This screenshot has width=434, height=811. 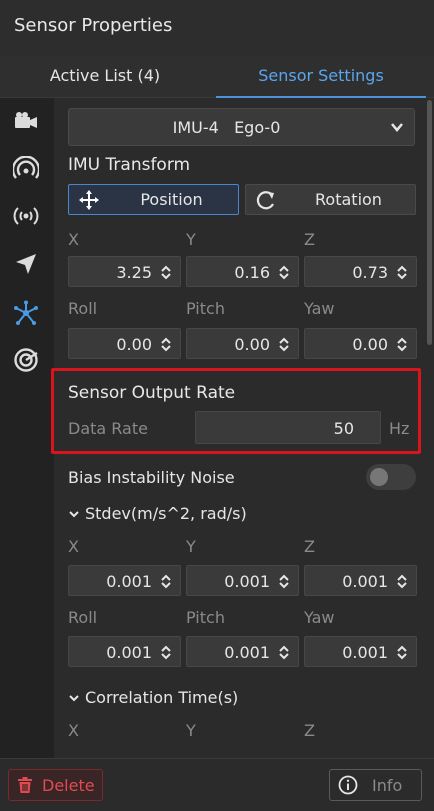 What do you see at coordinates (321, 77) in the screenshot?
I see `tab-sensor-settings: Sensor Settings` at bounding box center [321, 77].